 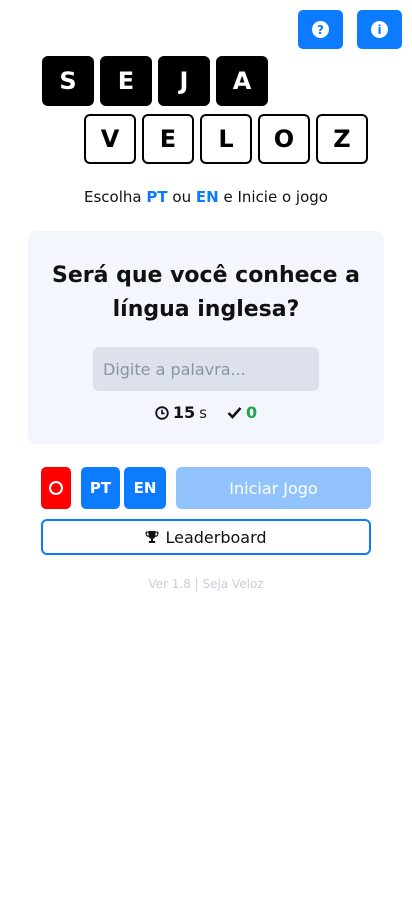 What do you see at coordinates (275, 197) in the screenshot?
I see `instructions-suffix: e Inicie o jogo` at bounding box center [275, 197].